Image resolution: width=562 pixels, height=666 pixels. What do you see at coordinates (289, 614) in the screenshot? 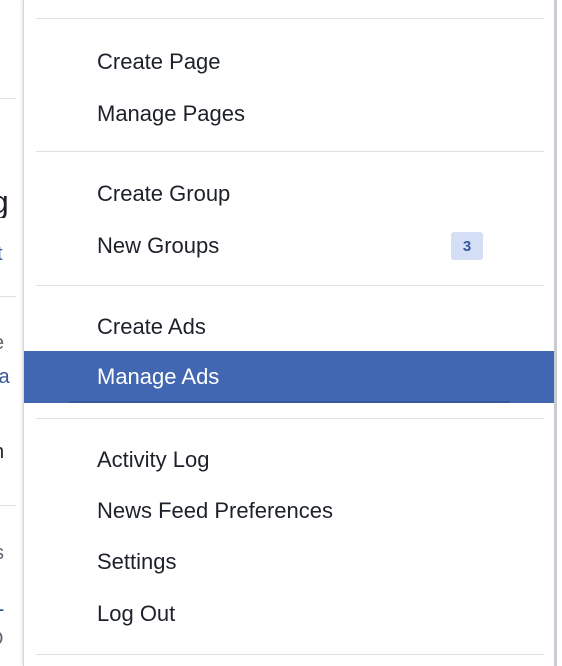
I see `menu-item-log-out: Log Out` at bounding box center [289, 614].